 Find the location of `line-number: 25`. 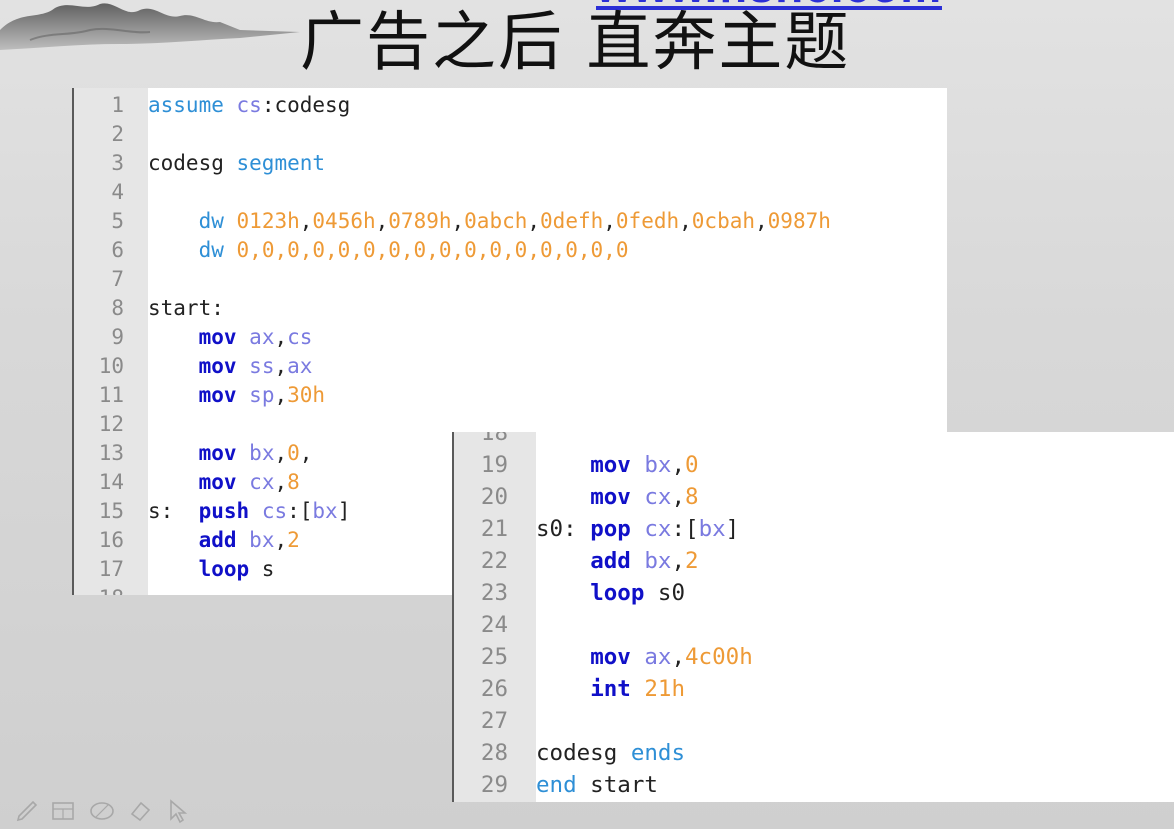

line-number: 25 is located at coordinates (494, 657).